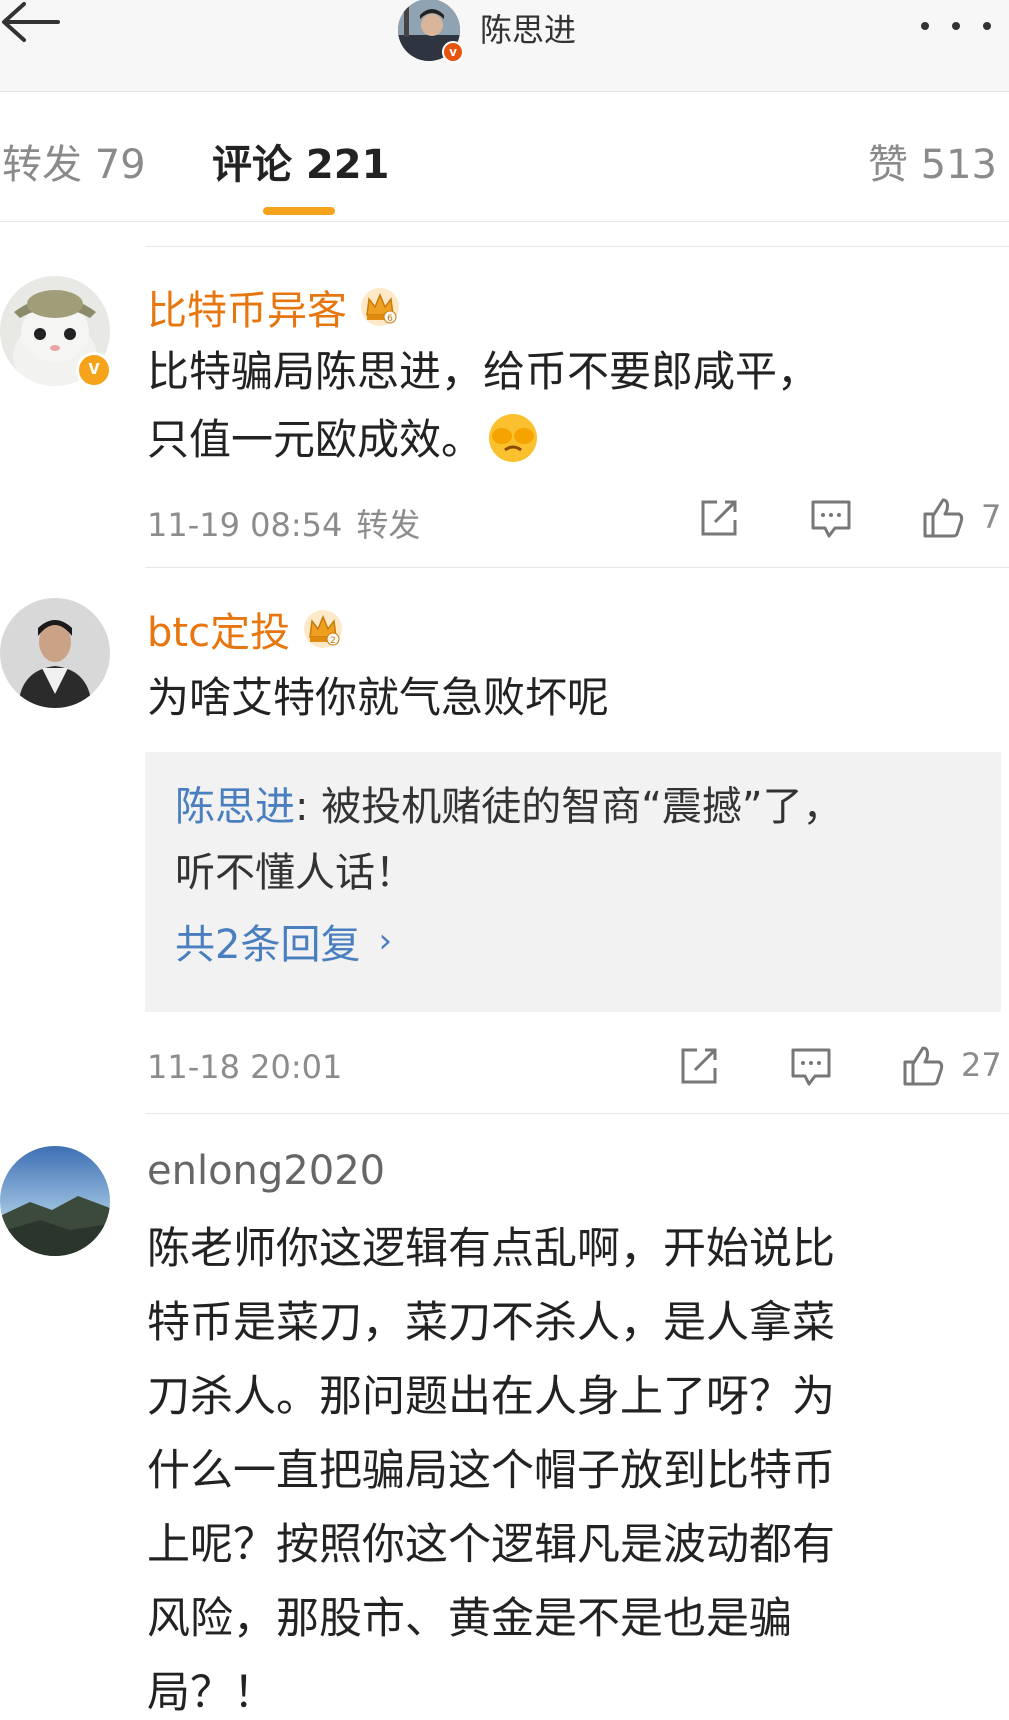 The width and height of the screenshot is (1009, 1720). Describe the element at coordinates (491, 1545) in the screenshot. I see `comment-text-line: 上呢？按照你这个逻辑凡是波动都有` at that location.